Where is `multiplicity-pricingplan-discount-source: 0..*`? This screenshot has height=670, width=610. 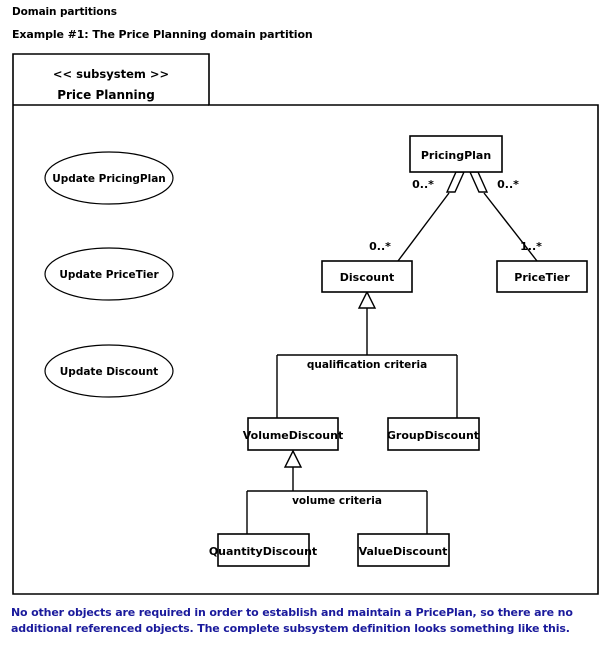 multiplicity-pricingplan-discount-source: 0..* is located at coordinates (423, 184).